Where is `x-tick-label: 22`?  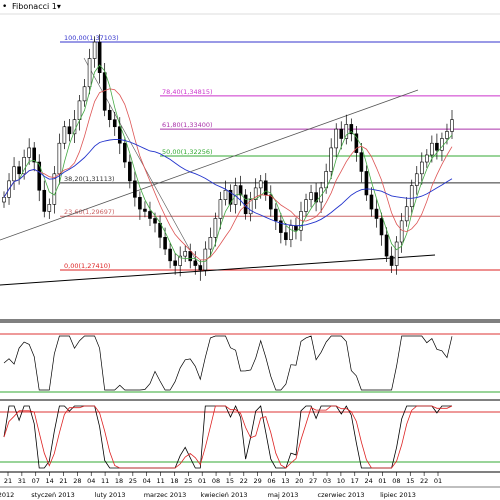 x-tick-label: 22 is located at coordinates (424, 481).